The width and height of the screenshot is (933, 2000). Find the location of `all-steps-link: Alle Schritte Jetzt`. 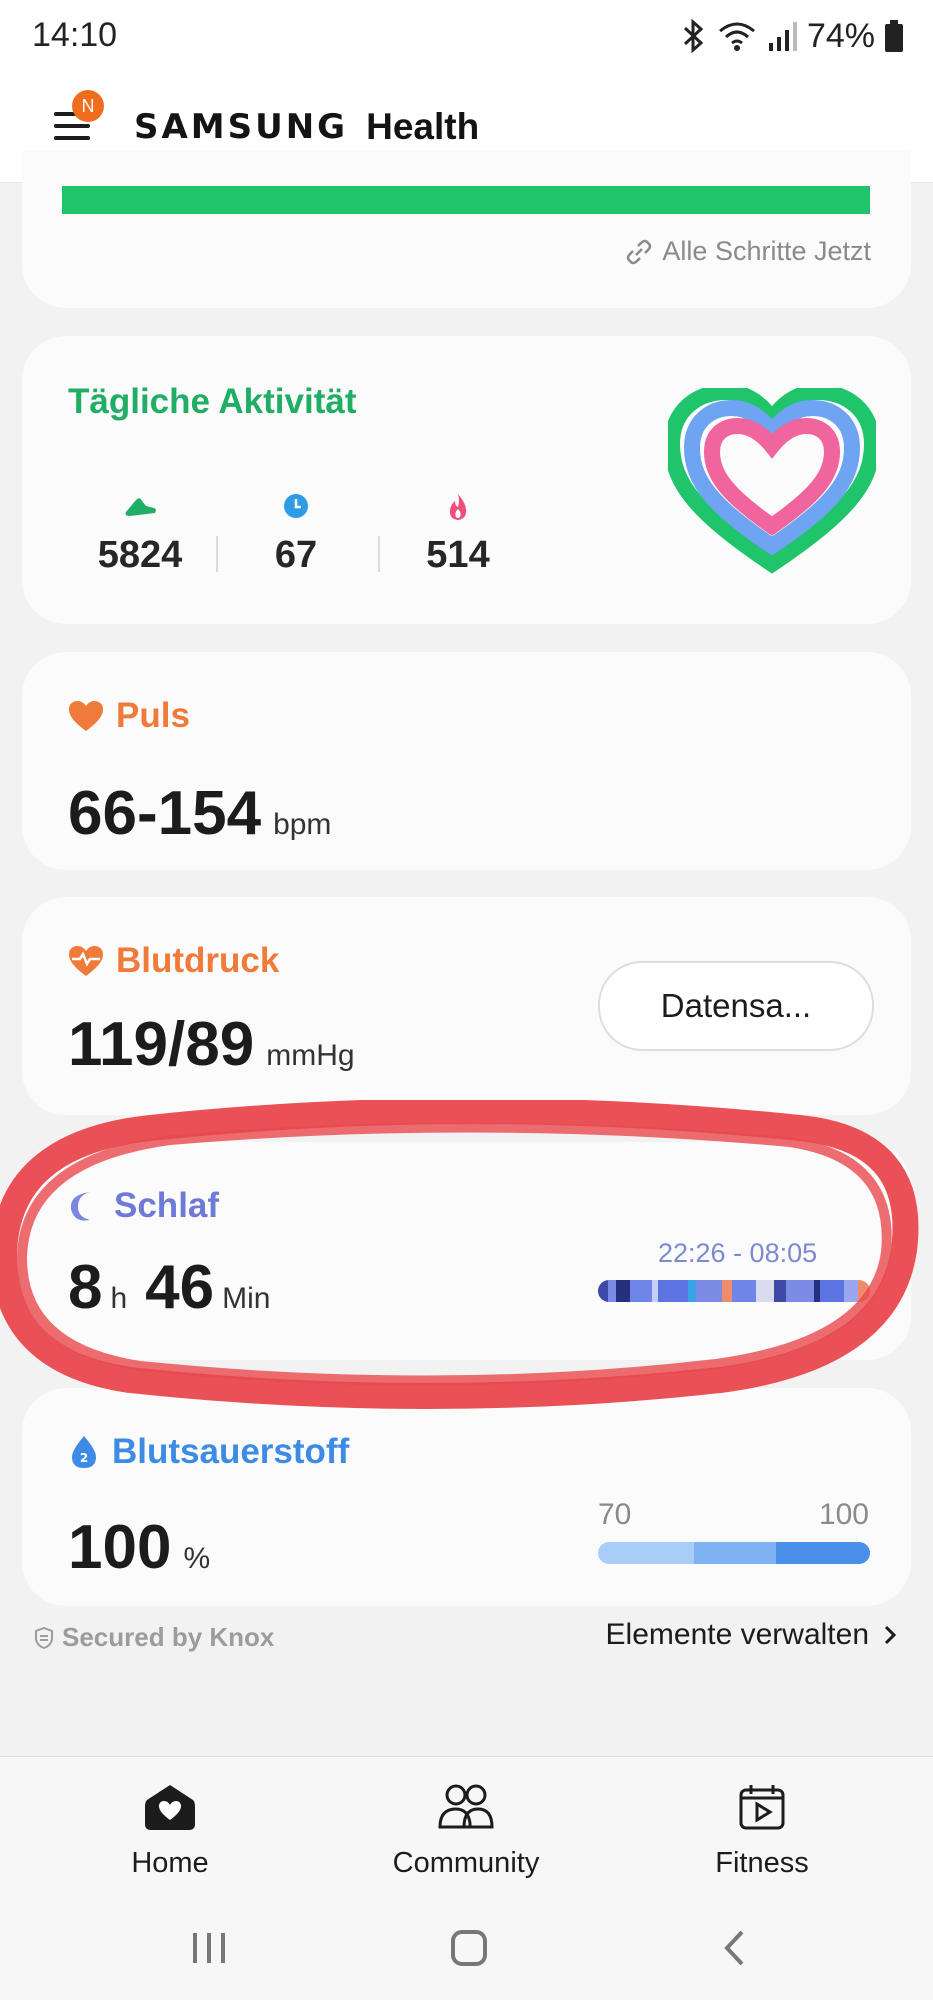

all-steps-link: Alle Schritte Jetzt is located at coordinates (748, 251).